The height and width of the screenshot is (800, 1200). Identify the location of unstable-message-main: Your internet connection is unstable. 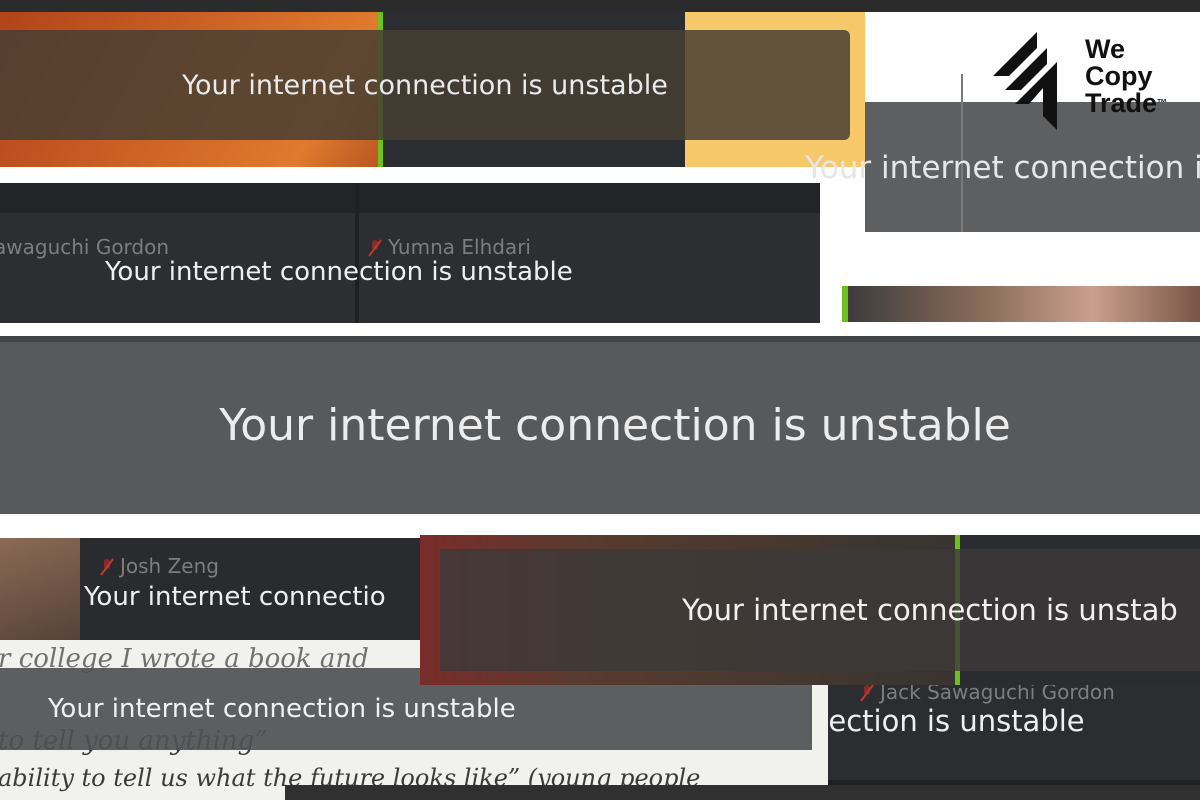
(615, 425).